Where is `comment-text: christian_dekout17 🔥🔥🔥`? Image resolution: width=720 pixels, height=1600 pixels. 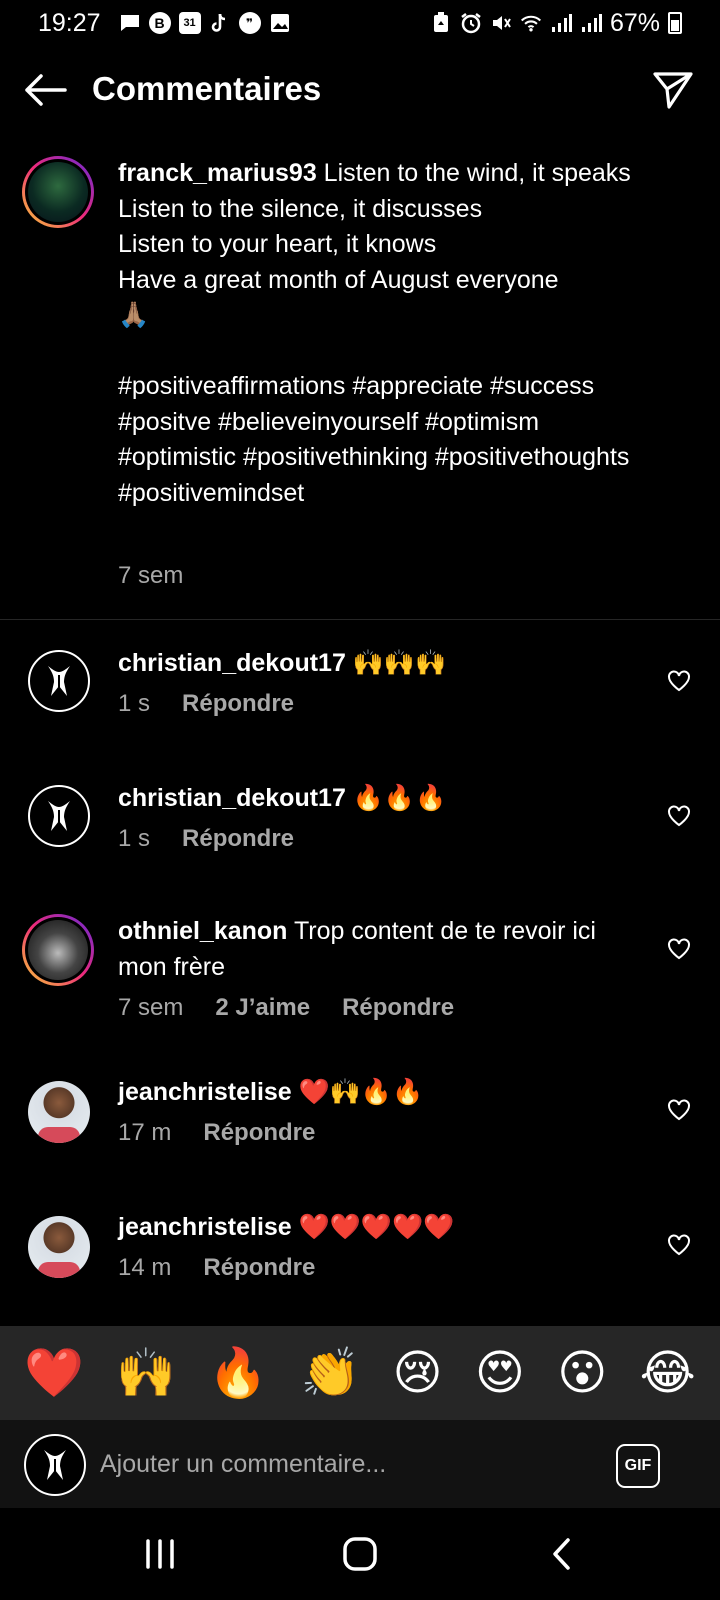 comment-text: christian_dekout17 🔥🔥🔥 is located at coordinates (378, 799).